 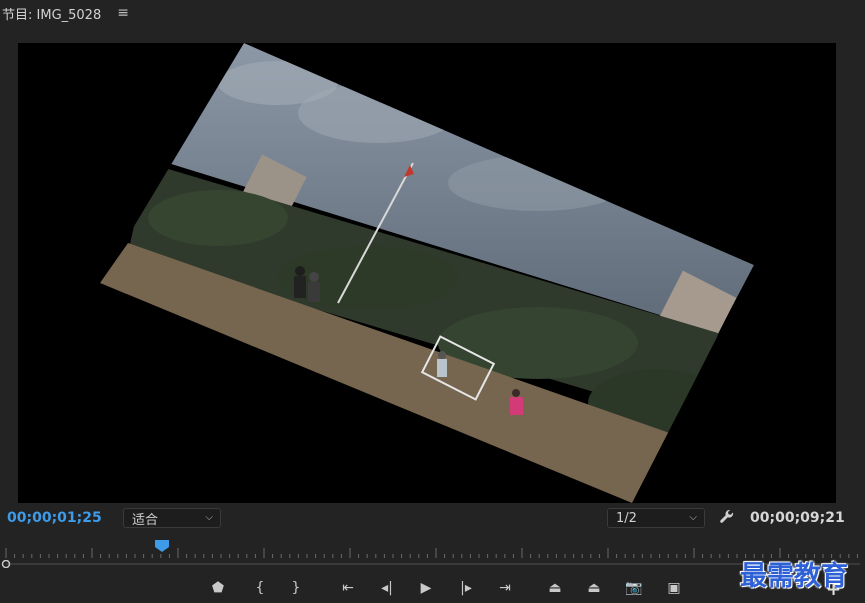 I want to click on compare-icon: ▣, so click(x=674, y=588).